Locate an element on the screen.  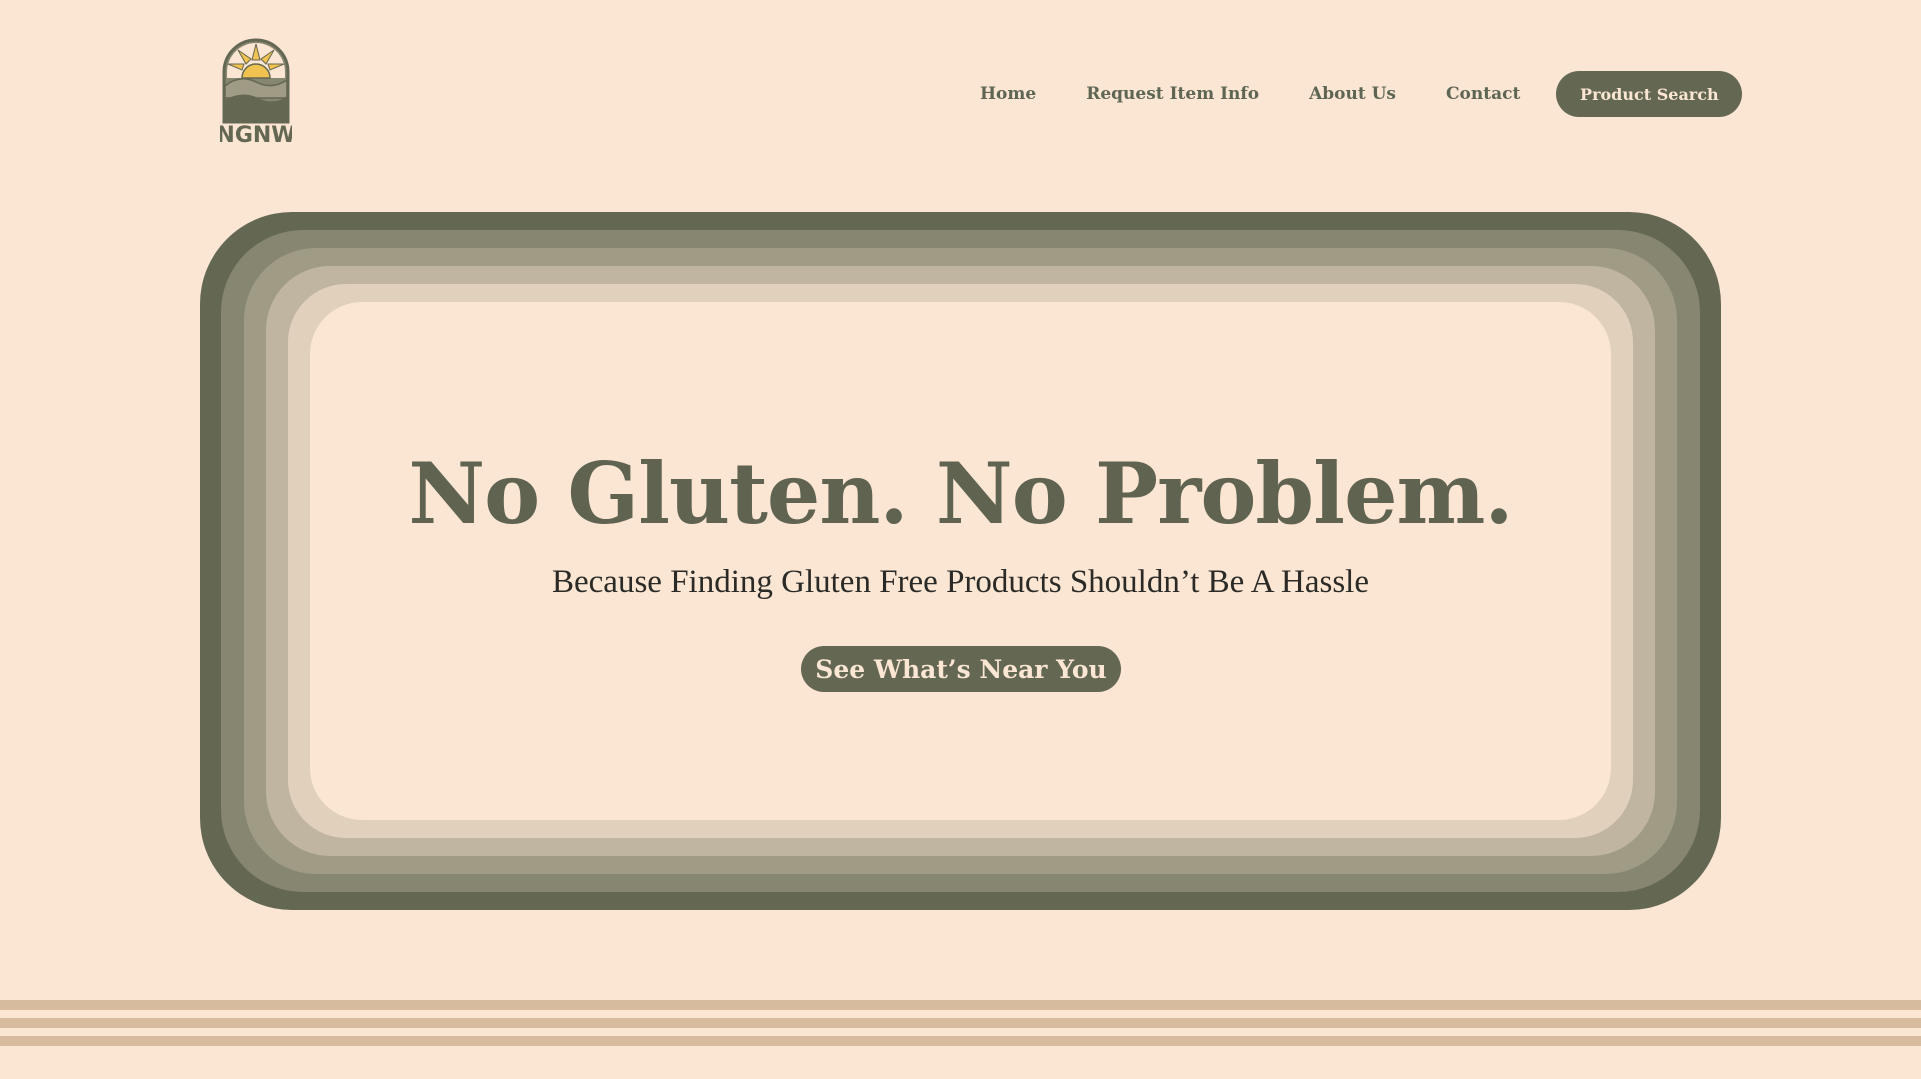
product-search-button: Product Search is located at coordinates (1649, 94).